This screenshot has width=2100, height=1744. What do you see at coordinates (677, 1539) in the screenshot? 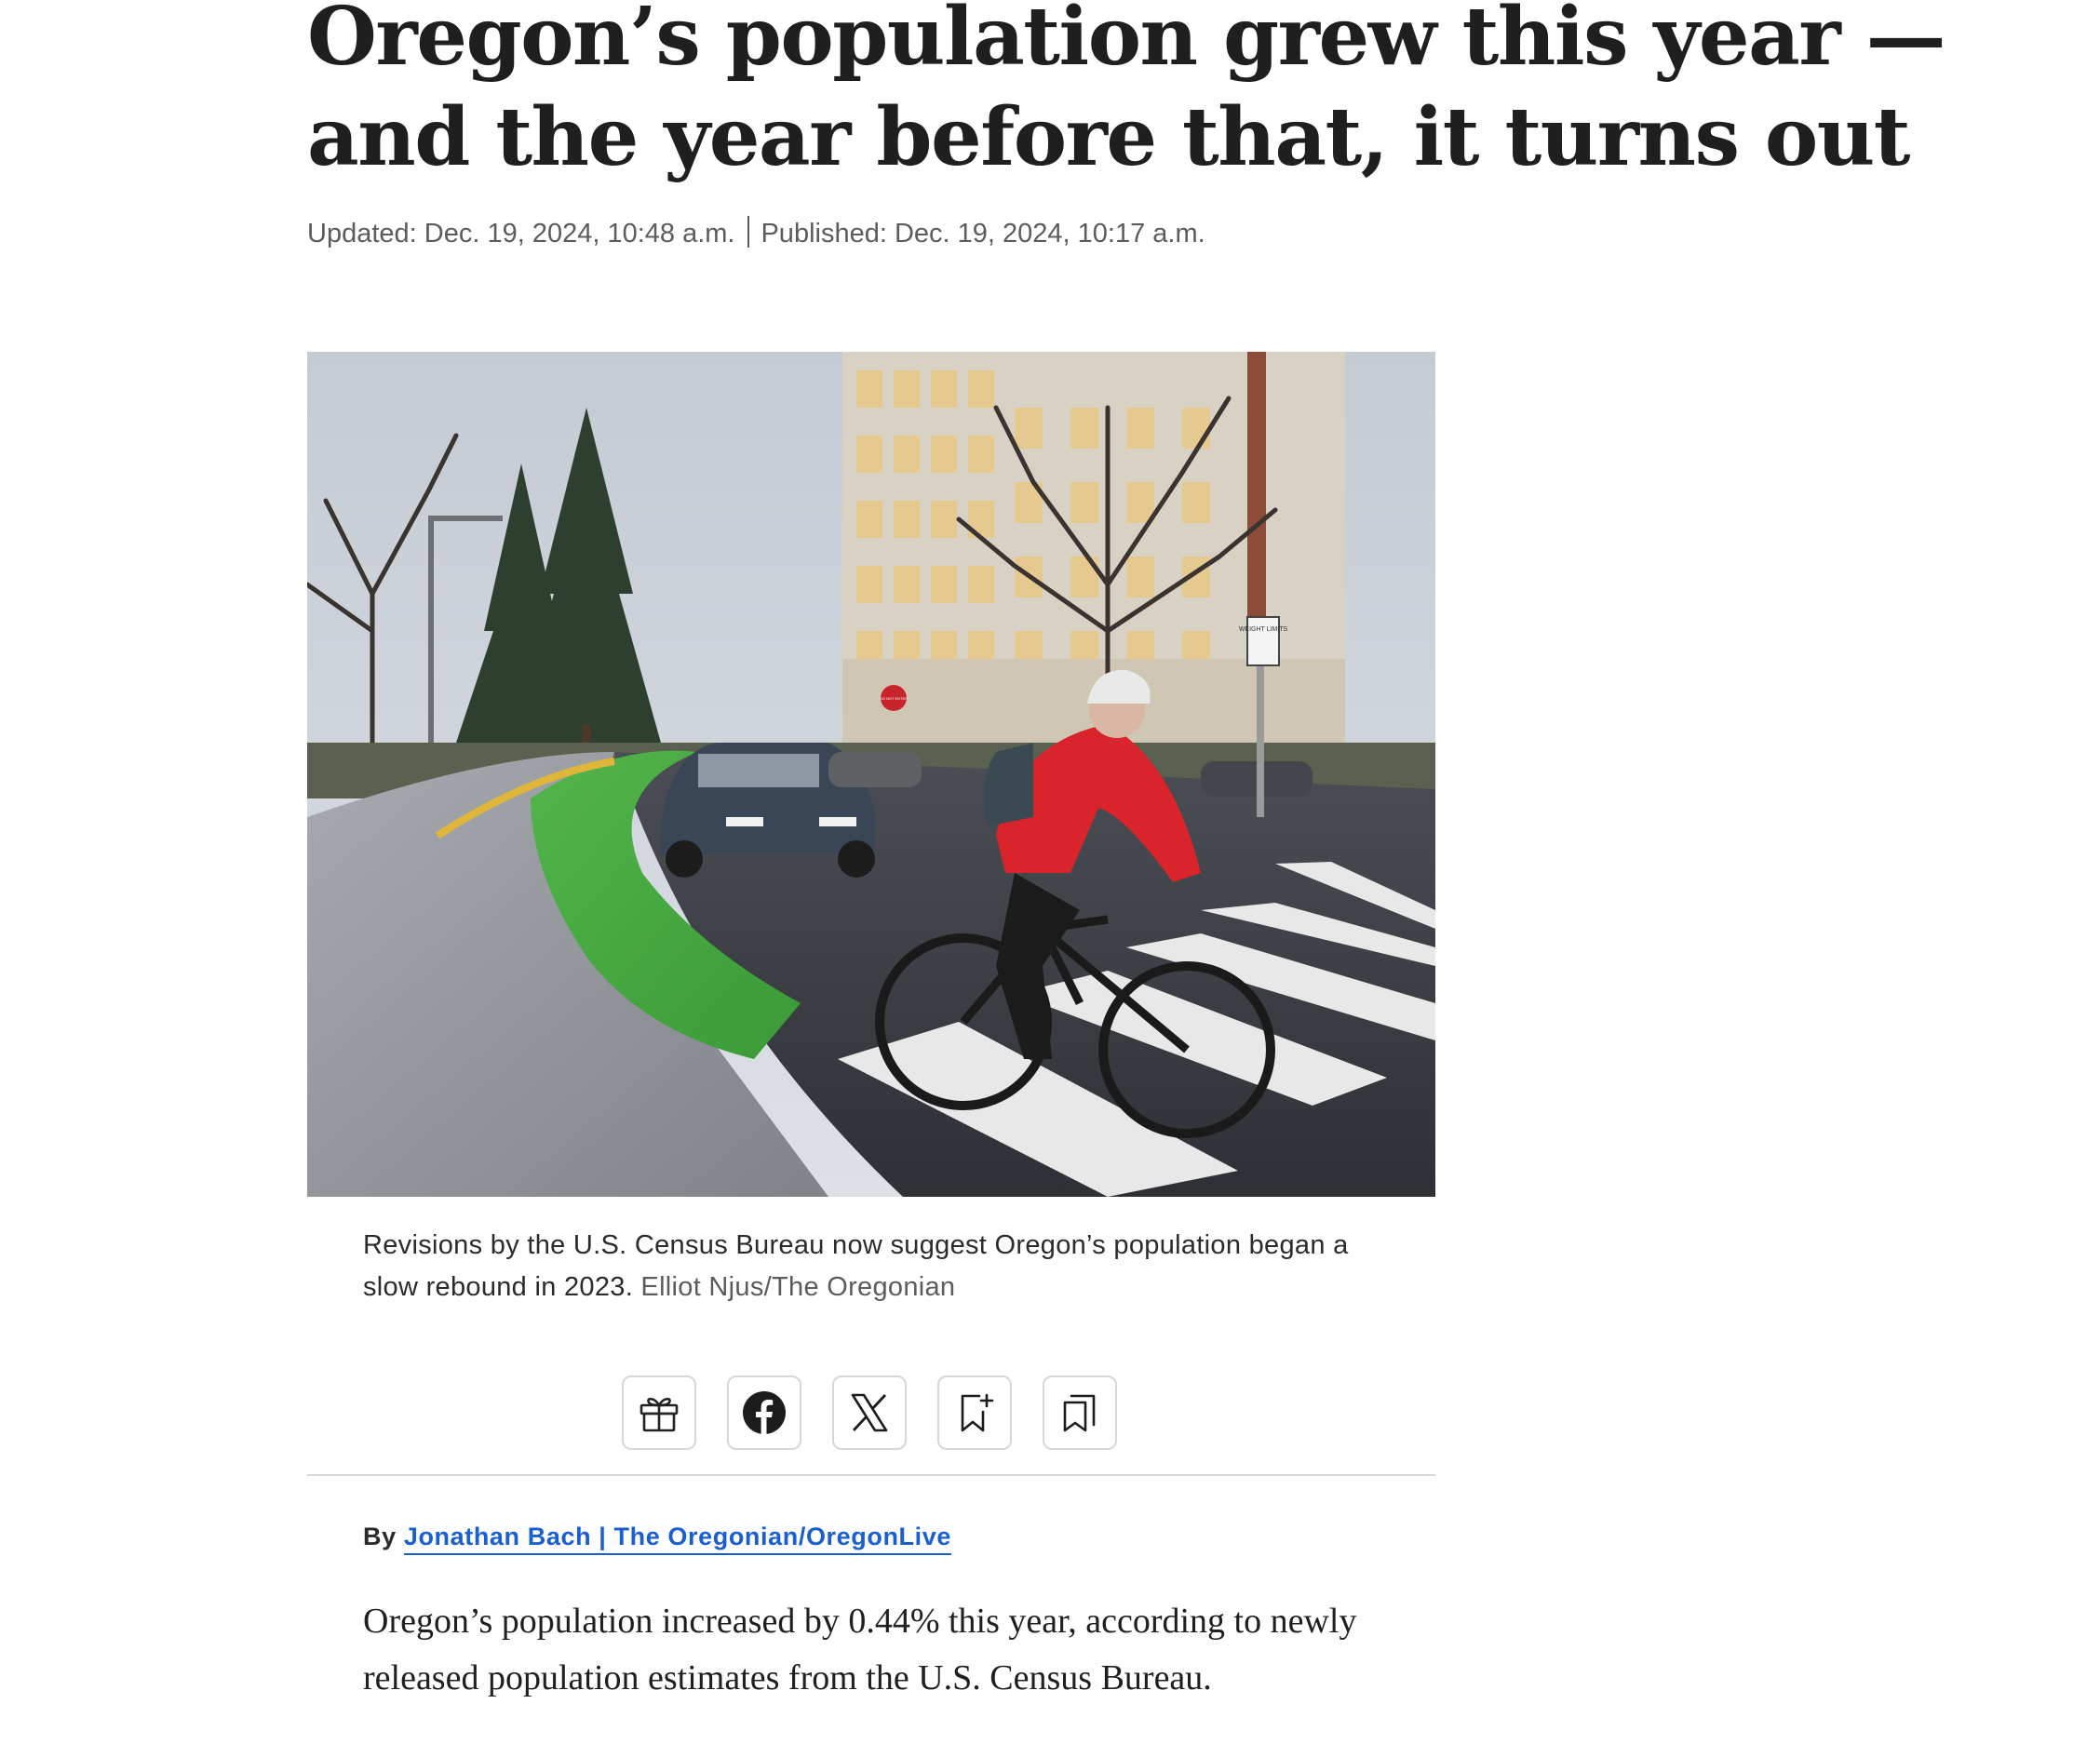
I see `author-link: Jonathan Bach | The Oregonian/OregonLive` at bounding box center [677, 1539].